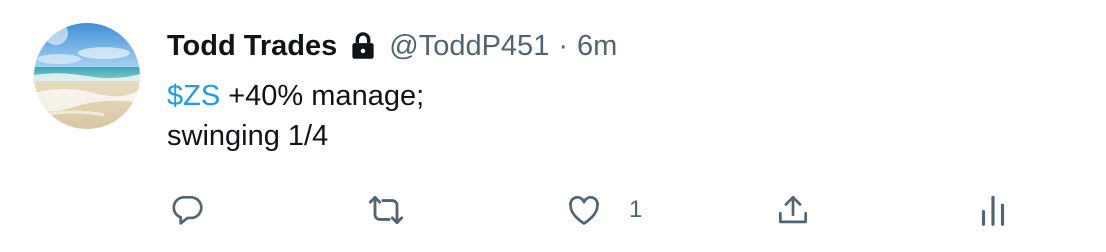 The height and width of the screenshot is (252, 1106). I want to click on retweet-icon, so click(386, 210).